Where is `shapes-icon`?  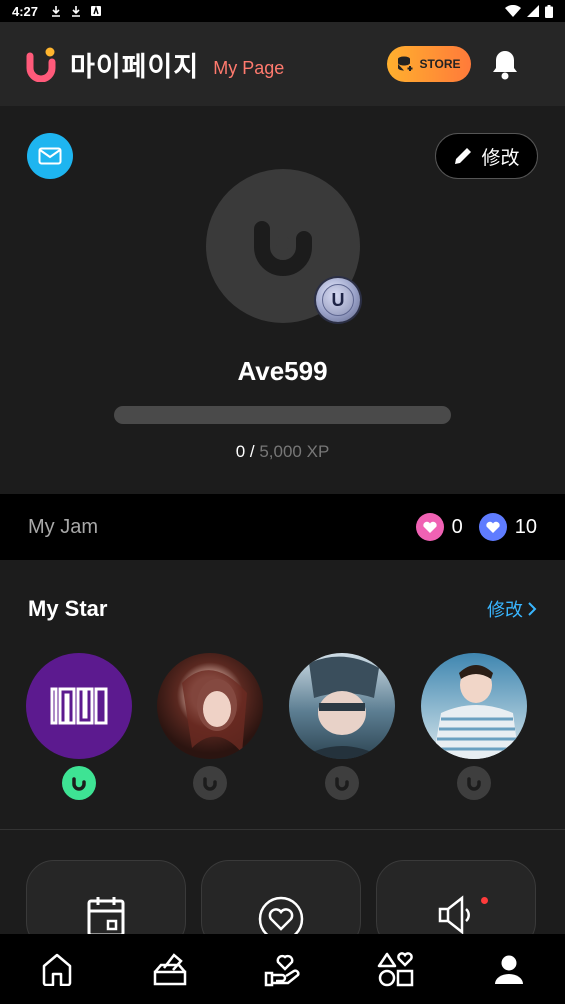 shapes-icon is located at coordinates (395, 969).